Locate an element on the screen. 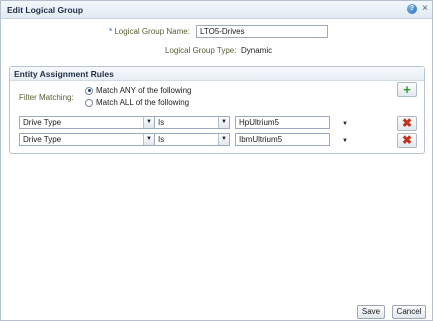 Image resolution: width=433 pixels, height=321 pixels. section-header: Entity Assignment Rules is located at coordinates (217, 74).